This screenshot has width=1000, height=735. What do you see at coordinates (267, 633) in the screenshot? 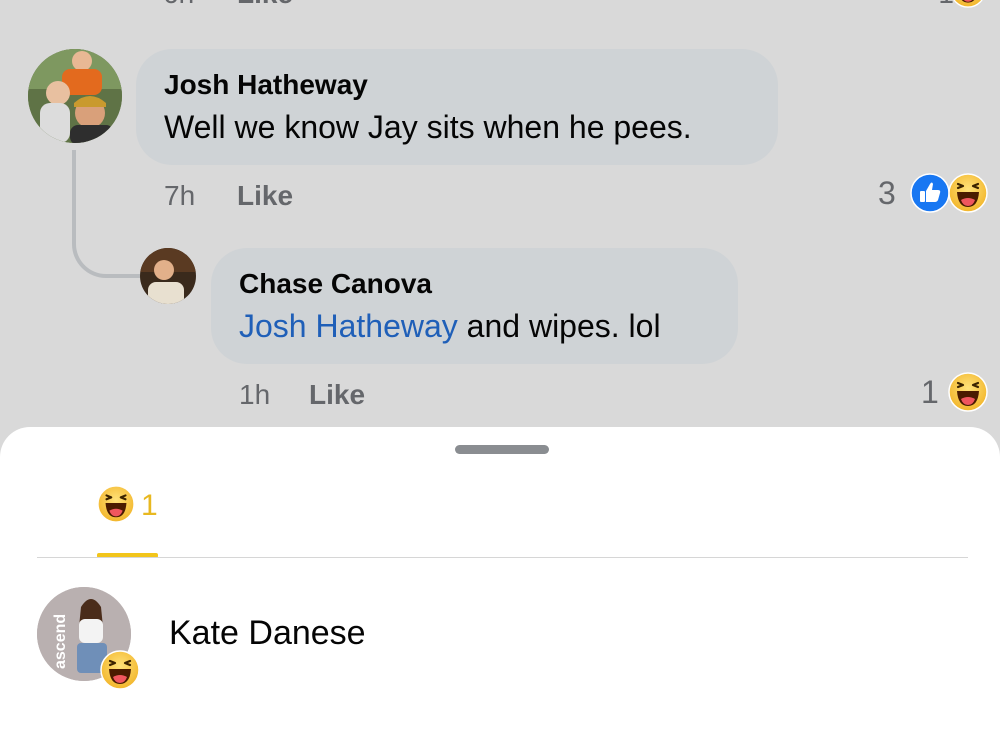
I see `person-name: Kate Danese` at bounding box center [267, 633].